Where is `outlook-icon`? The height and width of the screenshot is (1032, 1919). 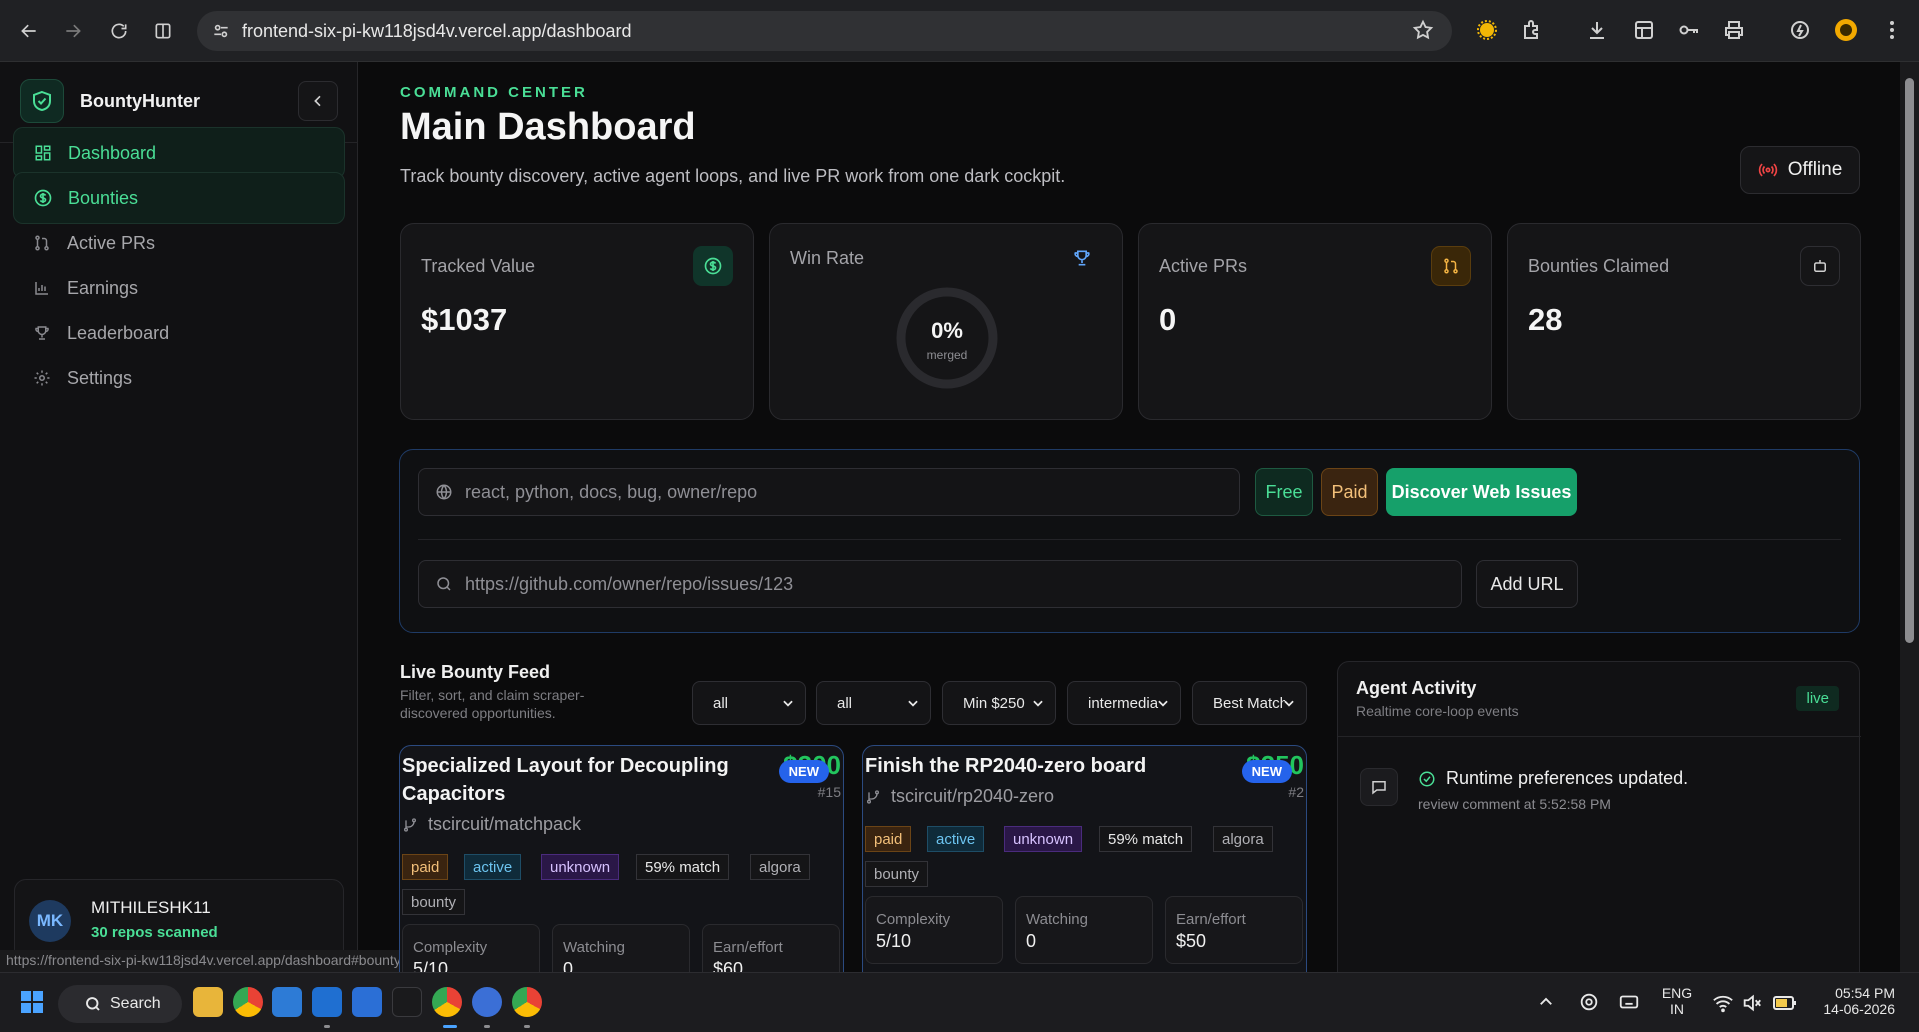
outlook-icon is located at coordinates (367, 1002).